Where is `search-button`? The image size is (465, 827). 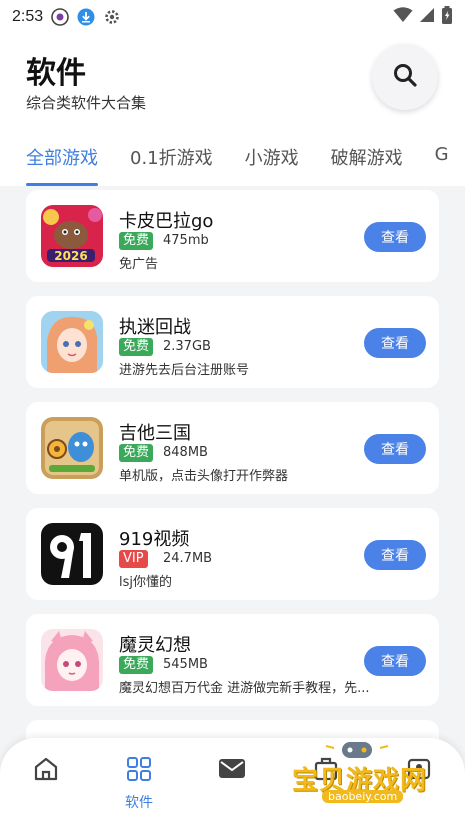
search-button is located at coordinates (405, 77).